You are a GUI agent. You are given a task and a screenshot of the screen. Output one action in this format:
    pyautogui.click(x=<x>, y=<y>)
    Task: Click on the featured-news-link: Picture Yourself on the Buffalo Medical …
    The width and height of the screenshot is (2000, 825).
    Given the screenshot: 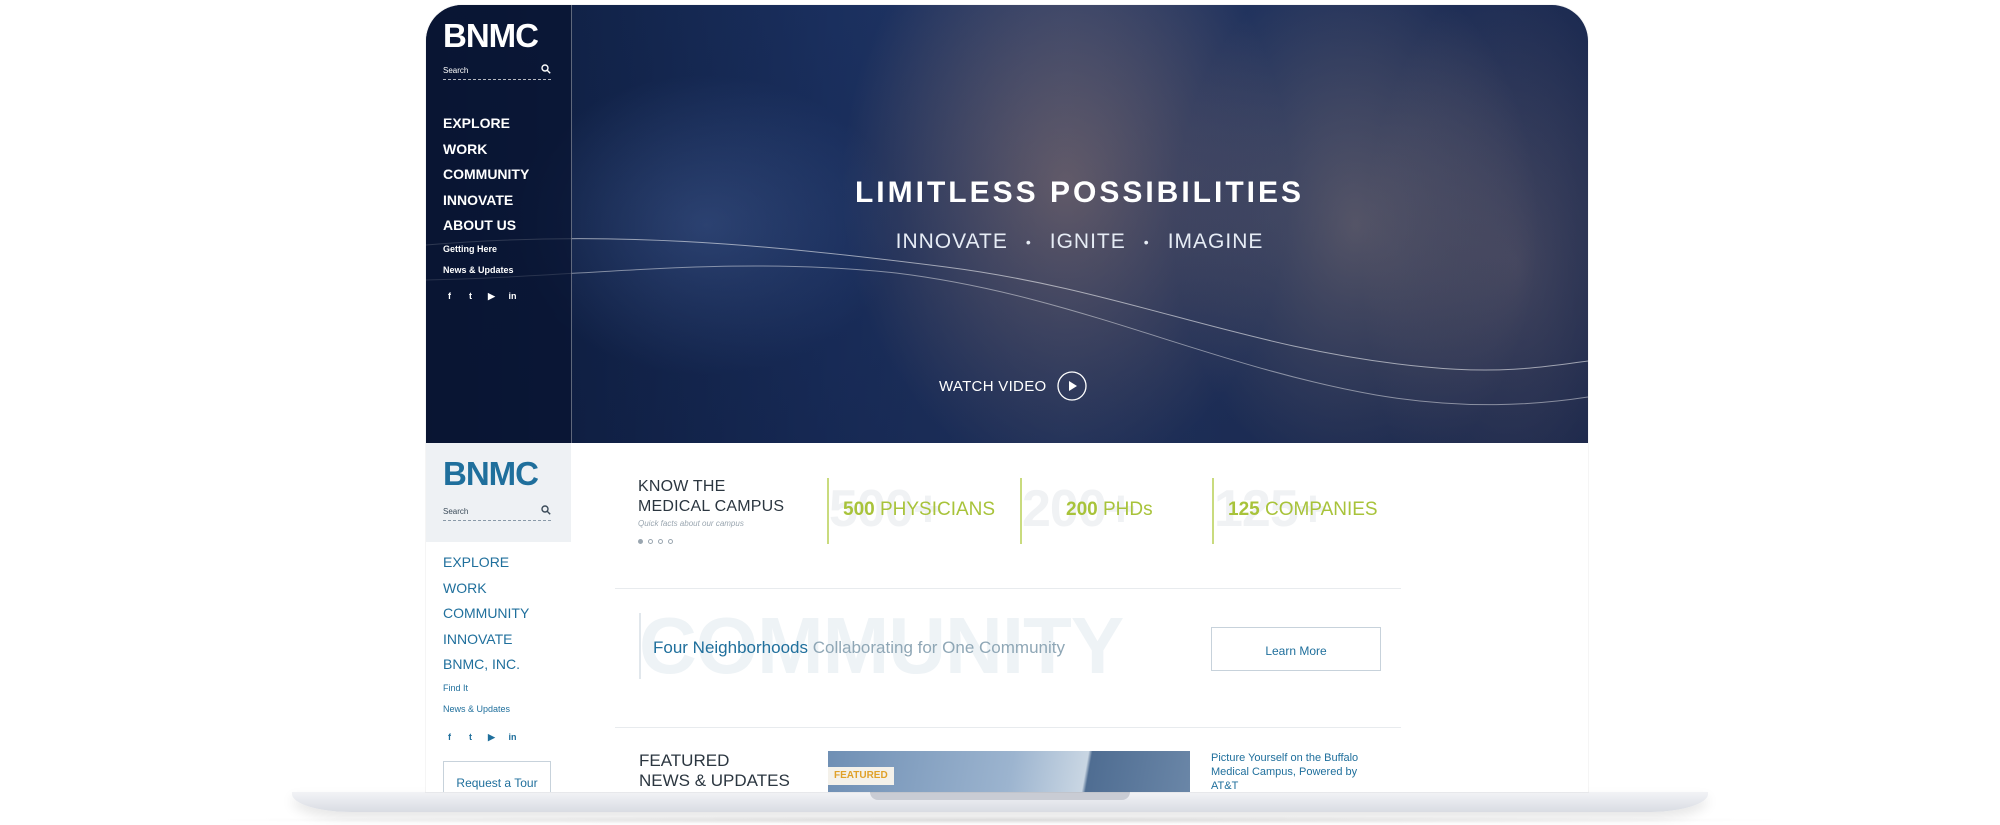 What is the action you would take?
    pyautogui.click(x=1296, y=771)
    